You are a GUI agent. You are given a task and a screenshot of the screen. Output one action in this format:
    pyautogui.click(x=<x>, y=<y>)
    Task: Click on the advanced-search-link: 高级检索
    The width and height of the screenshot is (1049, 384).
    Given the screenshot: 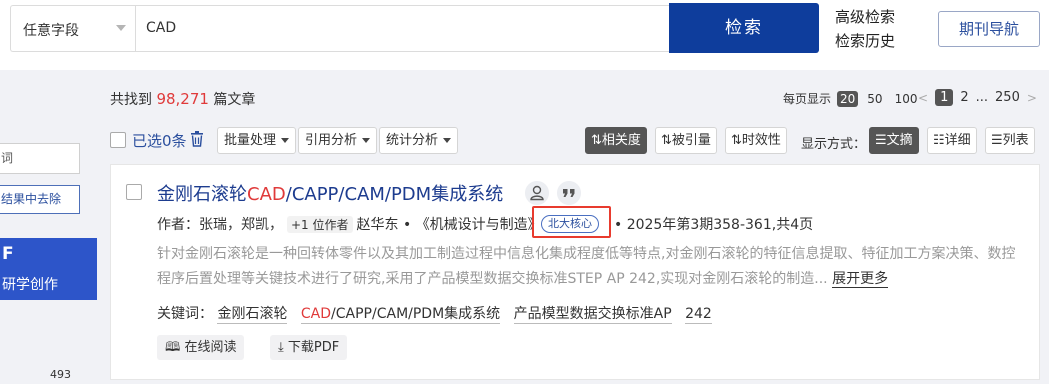 What is the action you would take?
    pyautogui.click(x=865, y=17)
    